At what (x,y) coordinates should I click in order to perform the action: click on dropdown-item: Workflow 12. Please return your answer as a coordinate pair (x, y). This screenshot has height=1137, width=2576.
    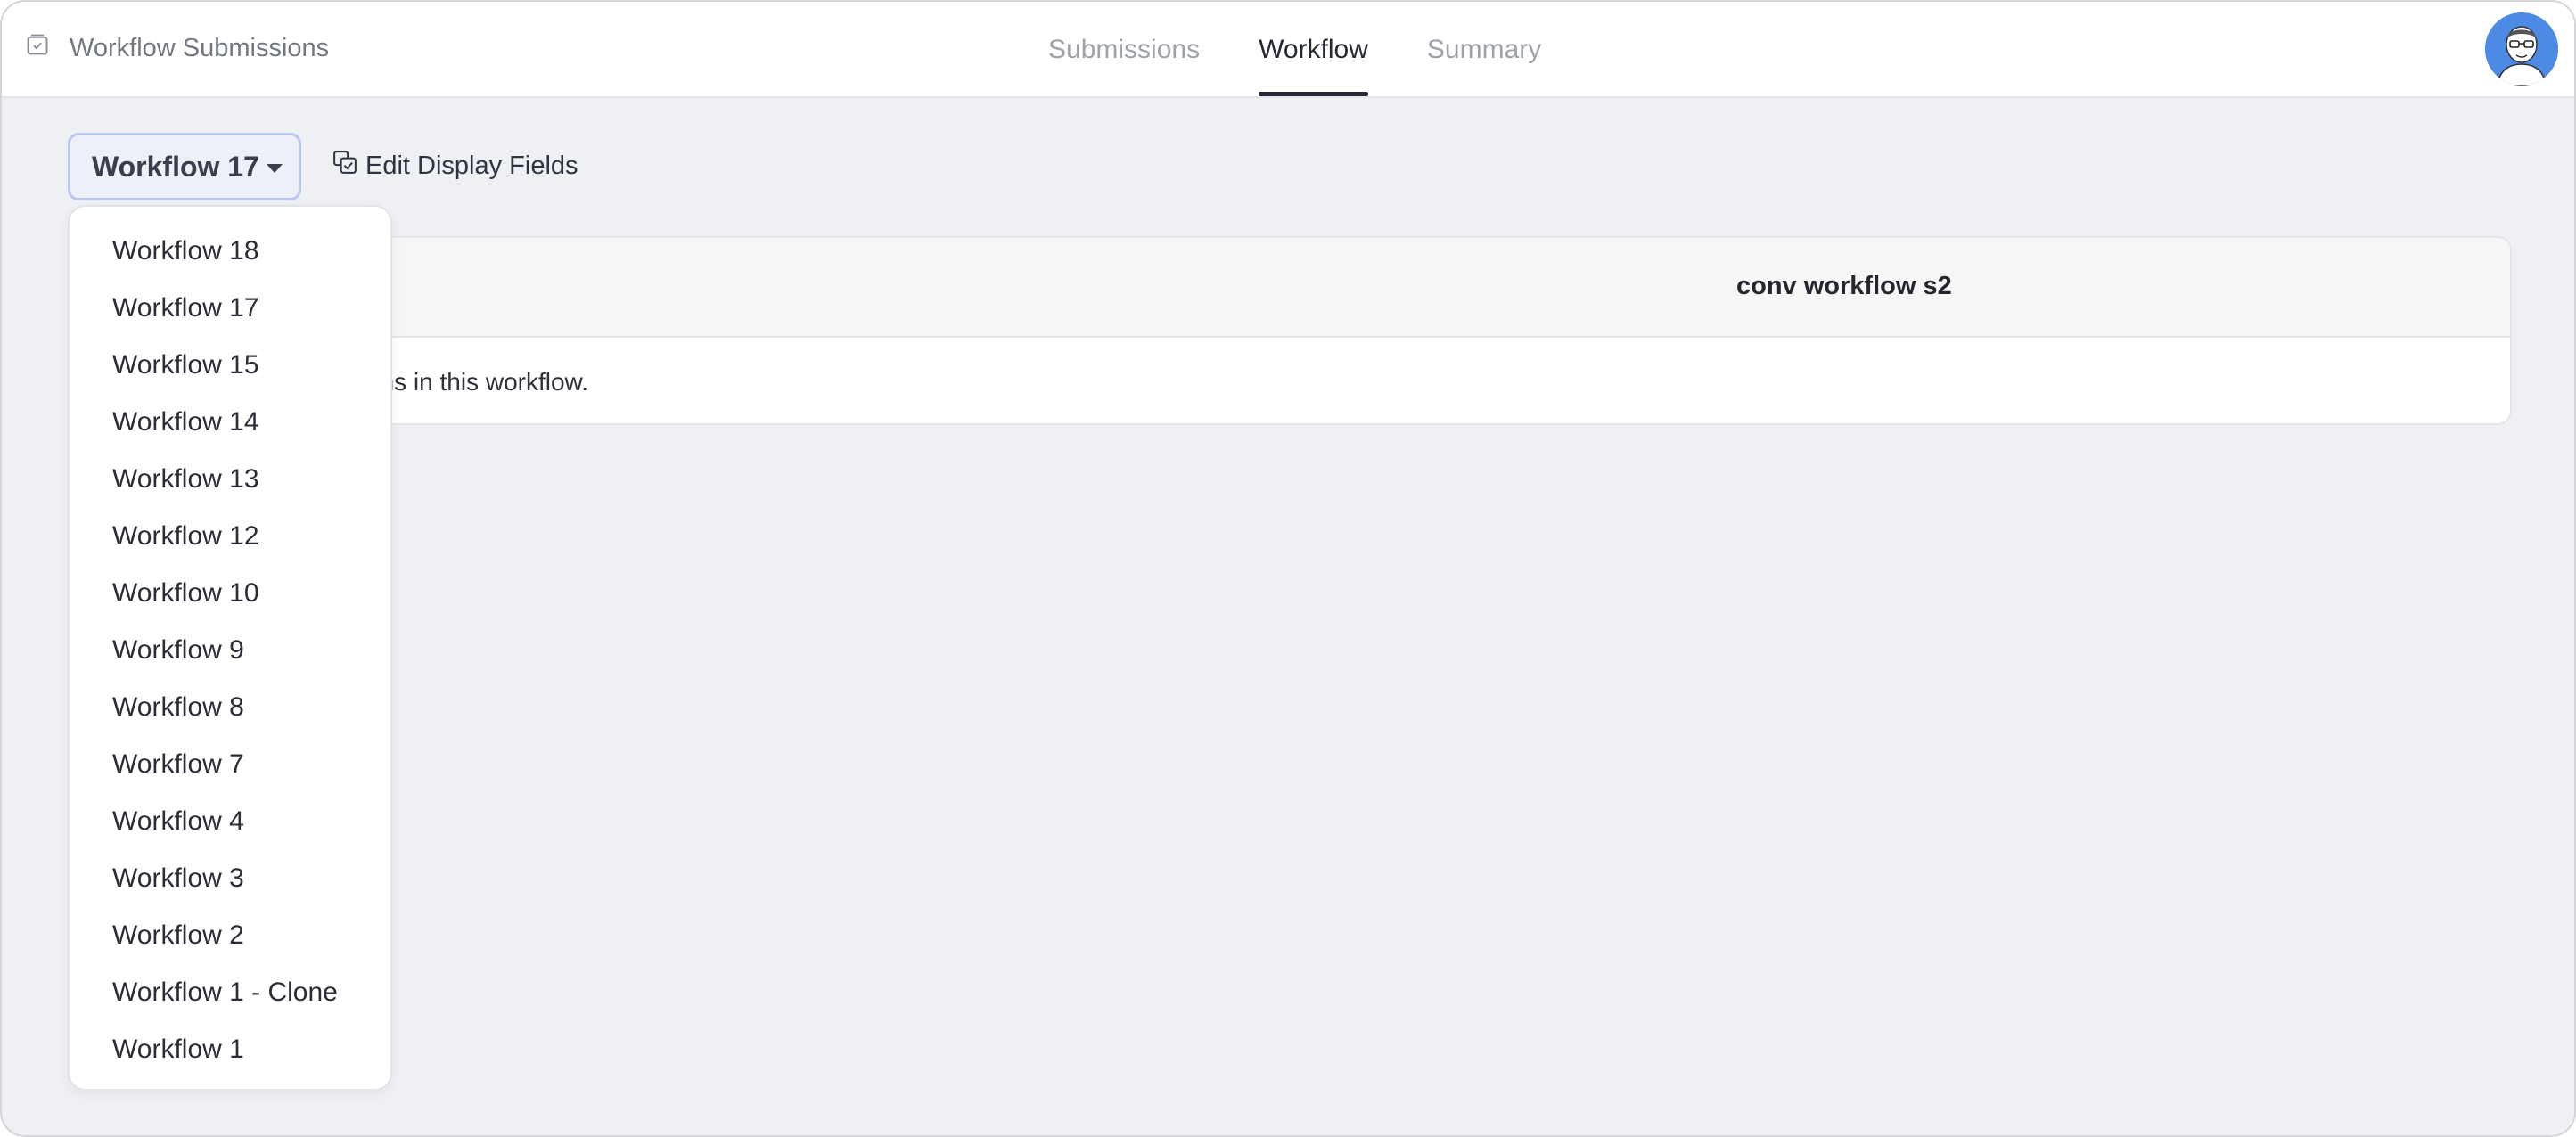
    Looking at the image, I should click on (230, 536).